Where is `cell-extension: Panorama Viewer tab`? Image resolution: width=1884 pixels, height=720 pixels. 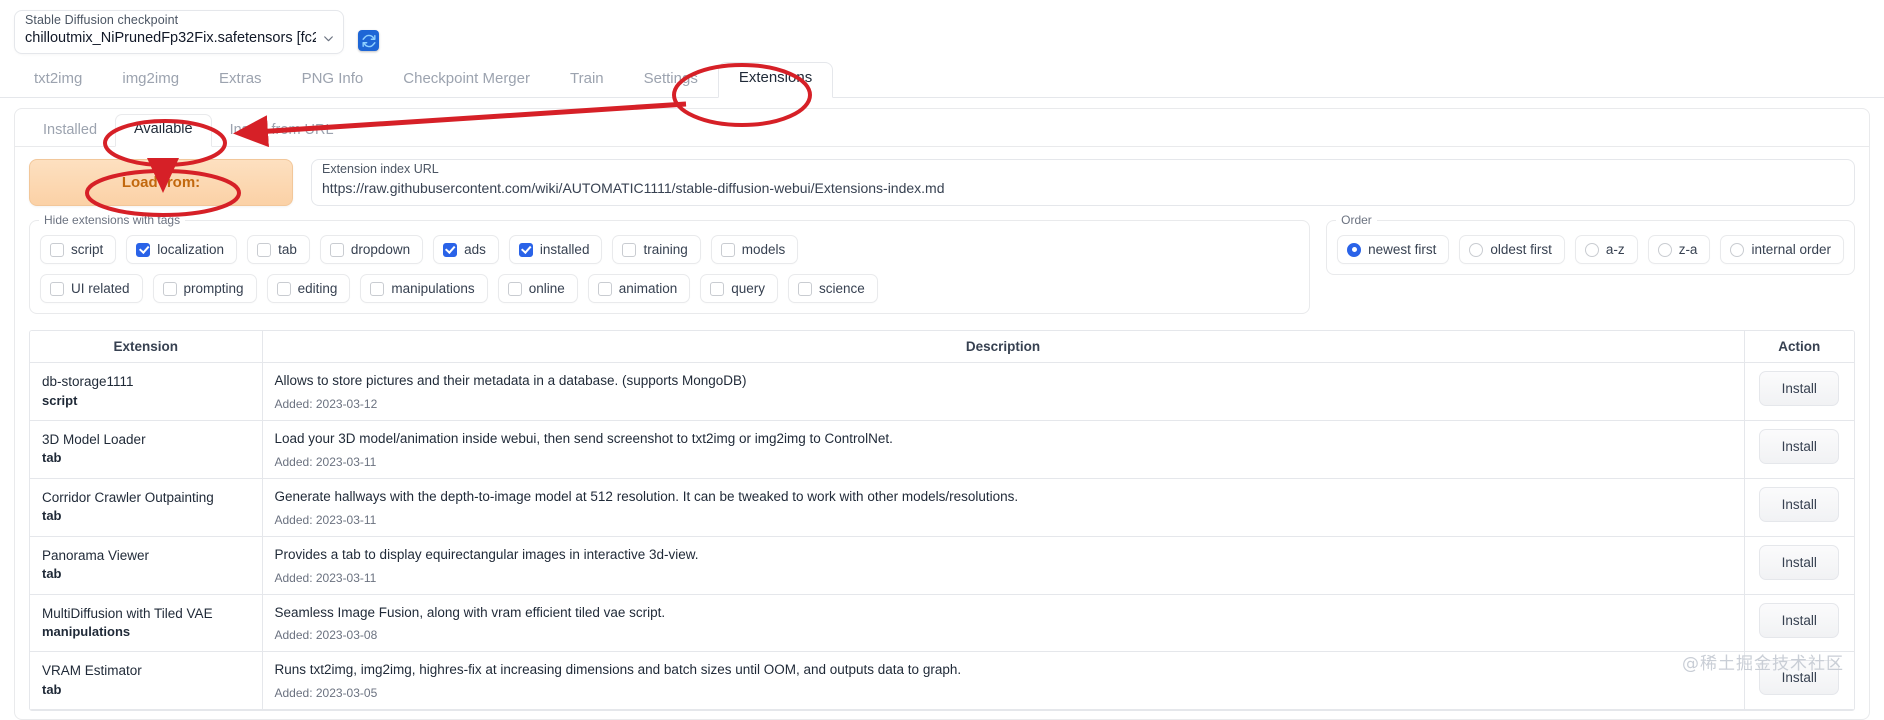
cell-extension: Panorama Viewer tab is located at coordinates (146, 565).